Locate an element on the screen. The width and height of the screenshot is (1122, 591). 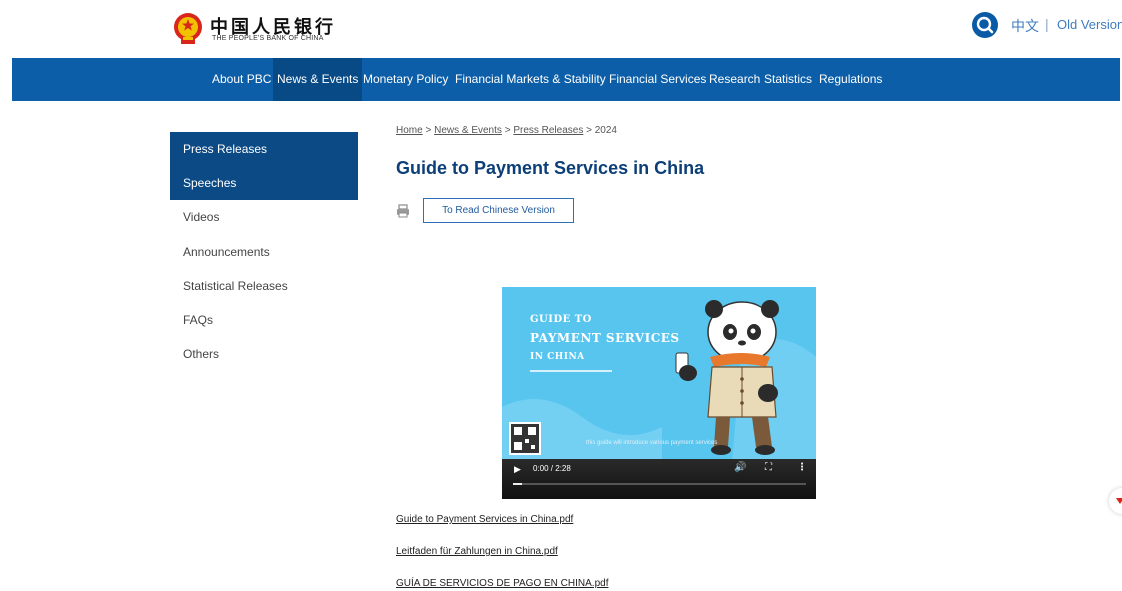
sidebar-item-speeches: Speeches is located at coordinates (264, 183).